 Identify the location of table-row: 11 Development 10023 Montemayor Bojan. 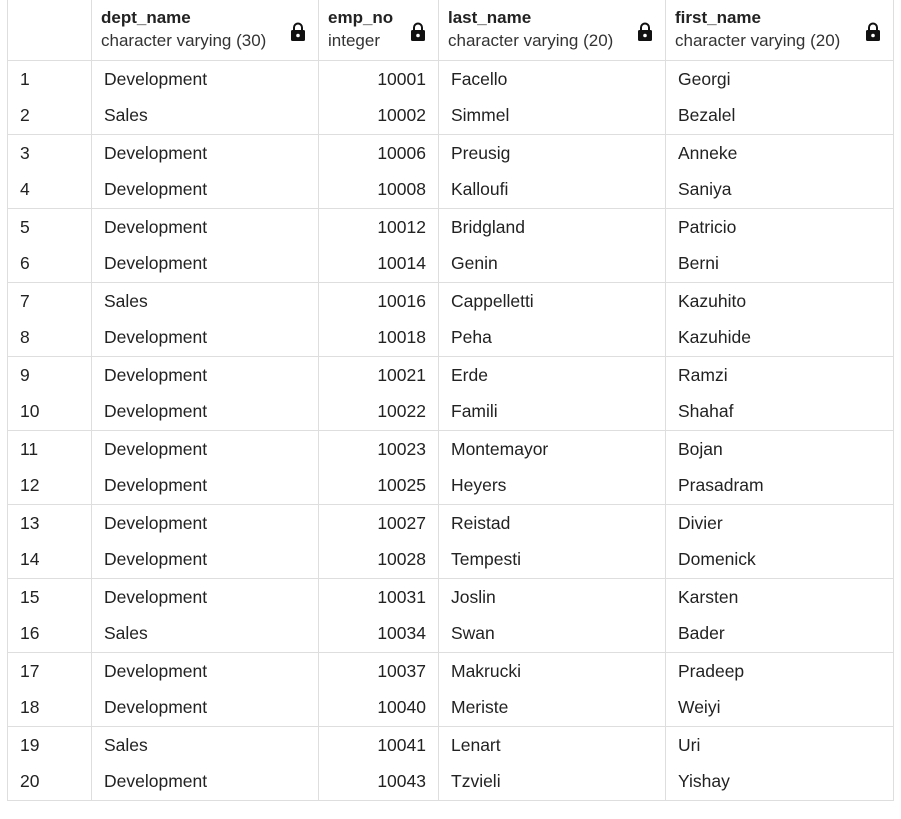
(450, 449).